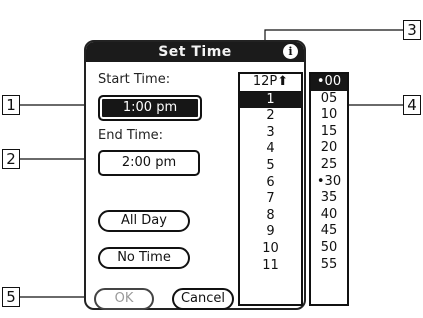 This screenshot has height=318, width=423. I want to click on minute-item: 45, so click(329, 231).